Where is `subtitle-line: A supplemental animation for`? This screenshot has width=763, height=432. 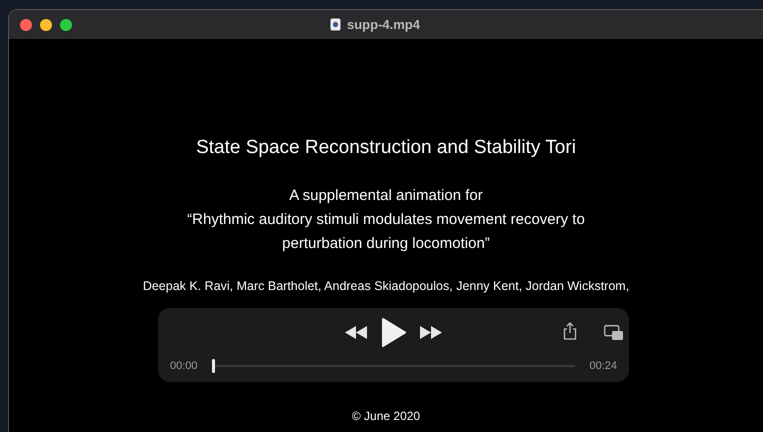
subtitle-line: A supplemental animation for is located at coordinates (386, 196).